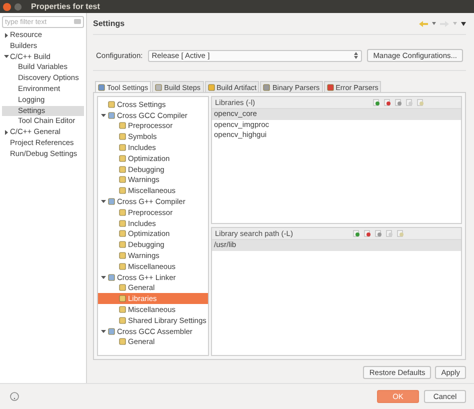 The width and height of the screenshot is (474, 409). What do you see at coordinates (109, 23) in the screenshot?
I see `page-title: Settings` at bounding box center [109, 23].